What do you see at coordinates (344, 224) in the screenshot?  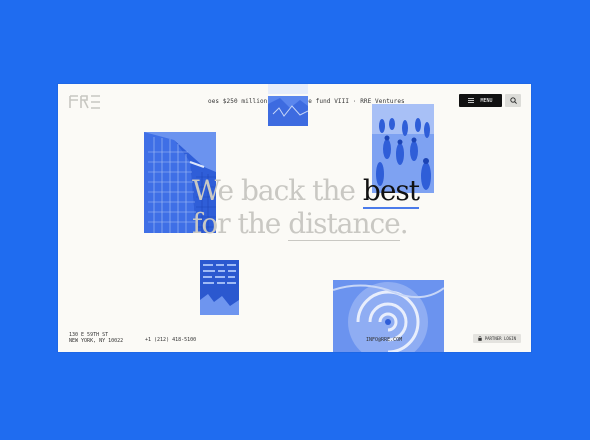 I see `headline-underlined: distance` at bounding box center [344, 224].